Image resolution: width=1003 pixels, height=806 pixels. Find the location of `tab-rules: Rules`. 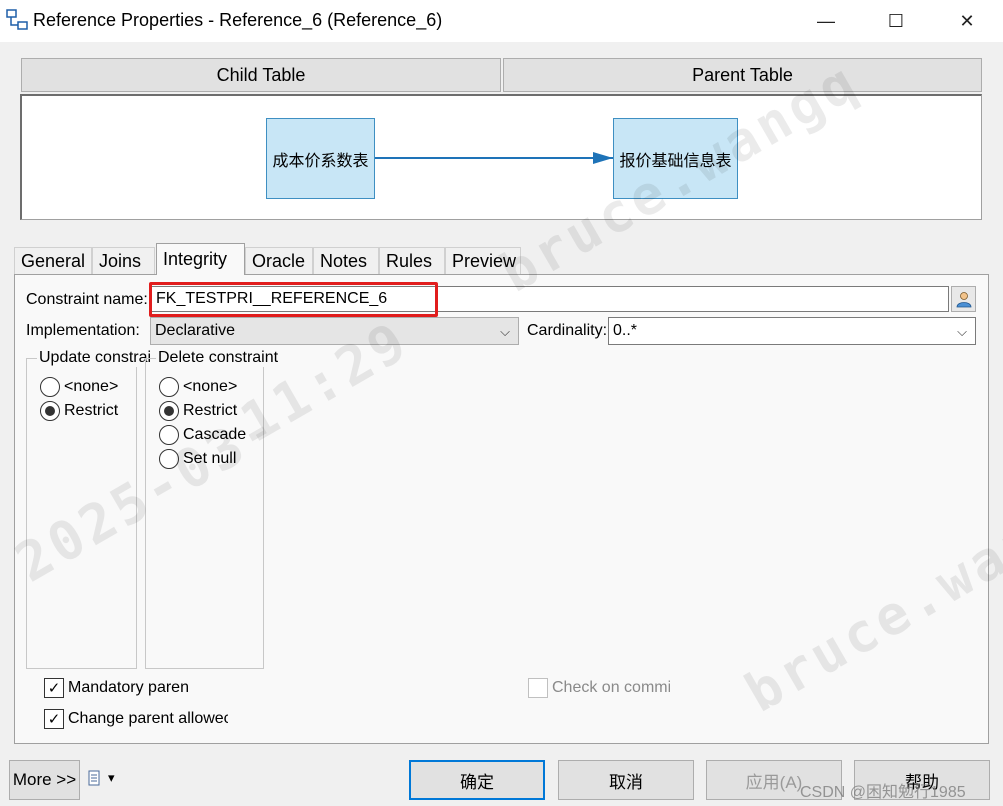

tab-rules: Rules is located at coordinates (412, 260).